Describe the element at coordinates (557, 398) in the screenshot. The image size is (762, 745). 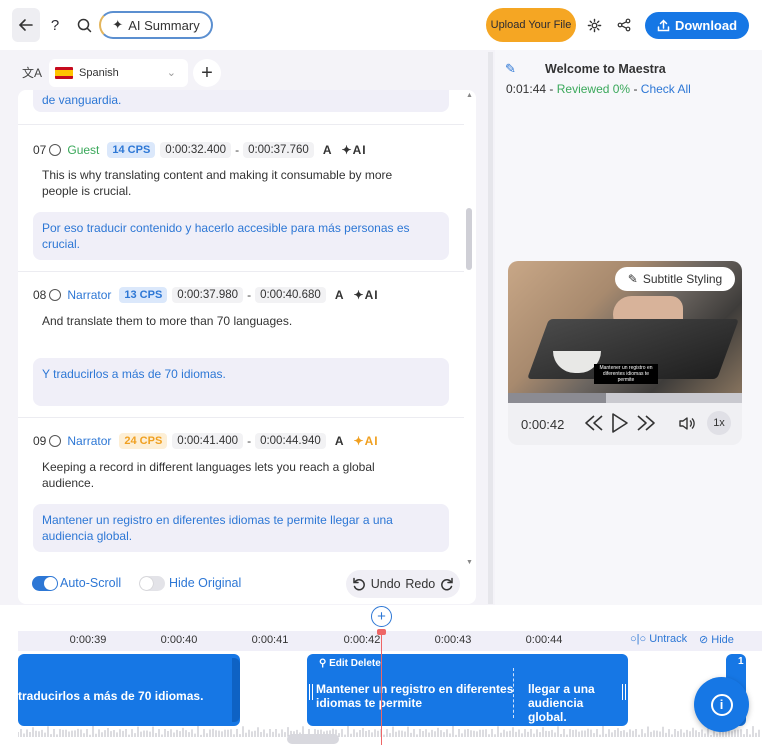
I see `progress-fill` at that location.